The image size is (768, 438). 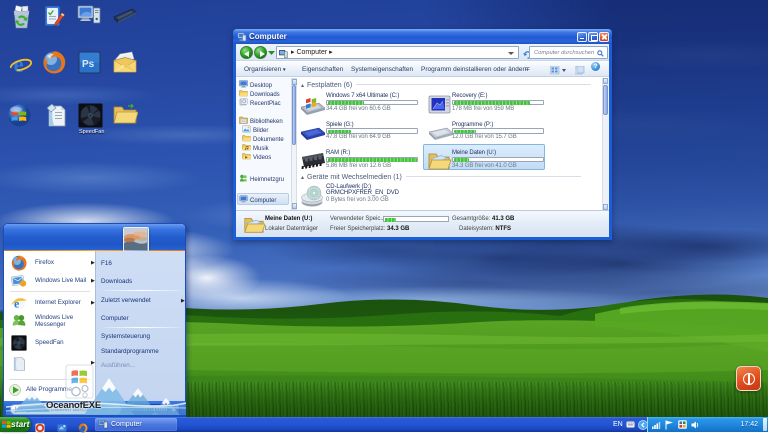 I want to click on svg-text: Ps, so click(x=88, y=64).